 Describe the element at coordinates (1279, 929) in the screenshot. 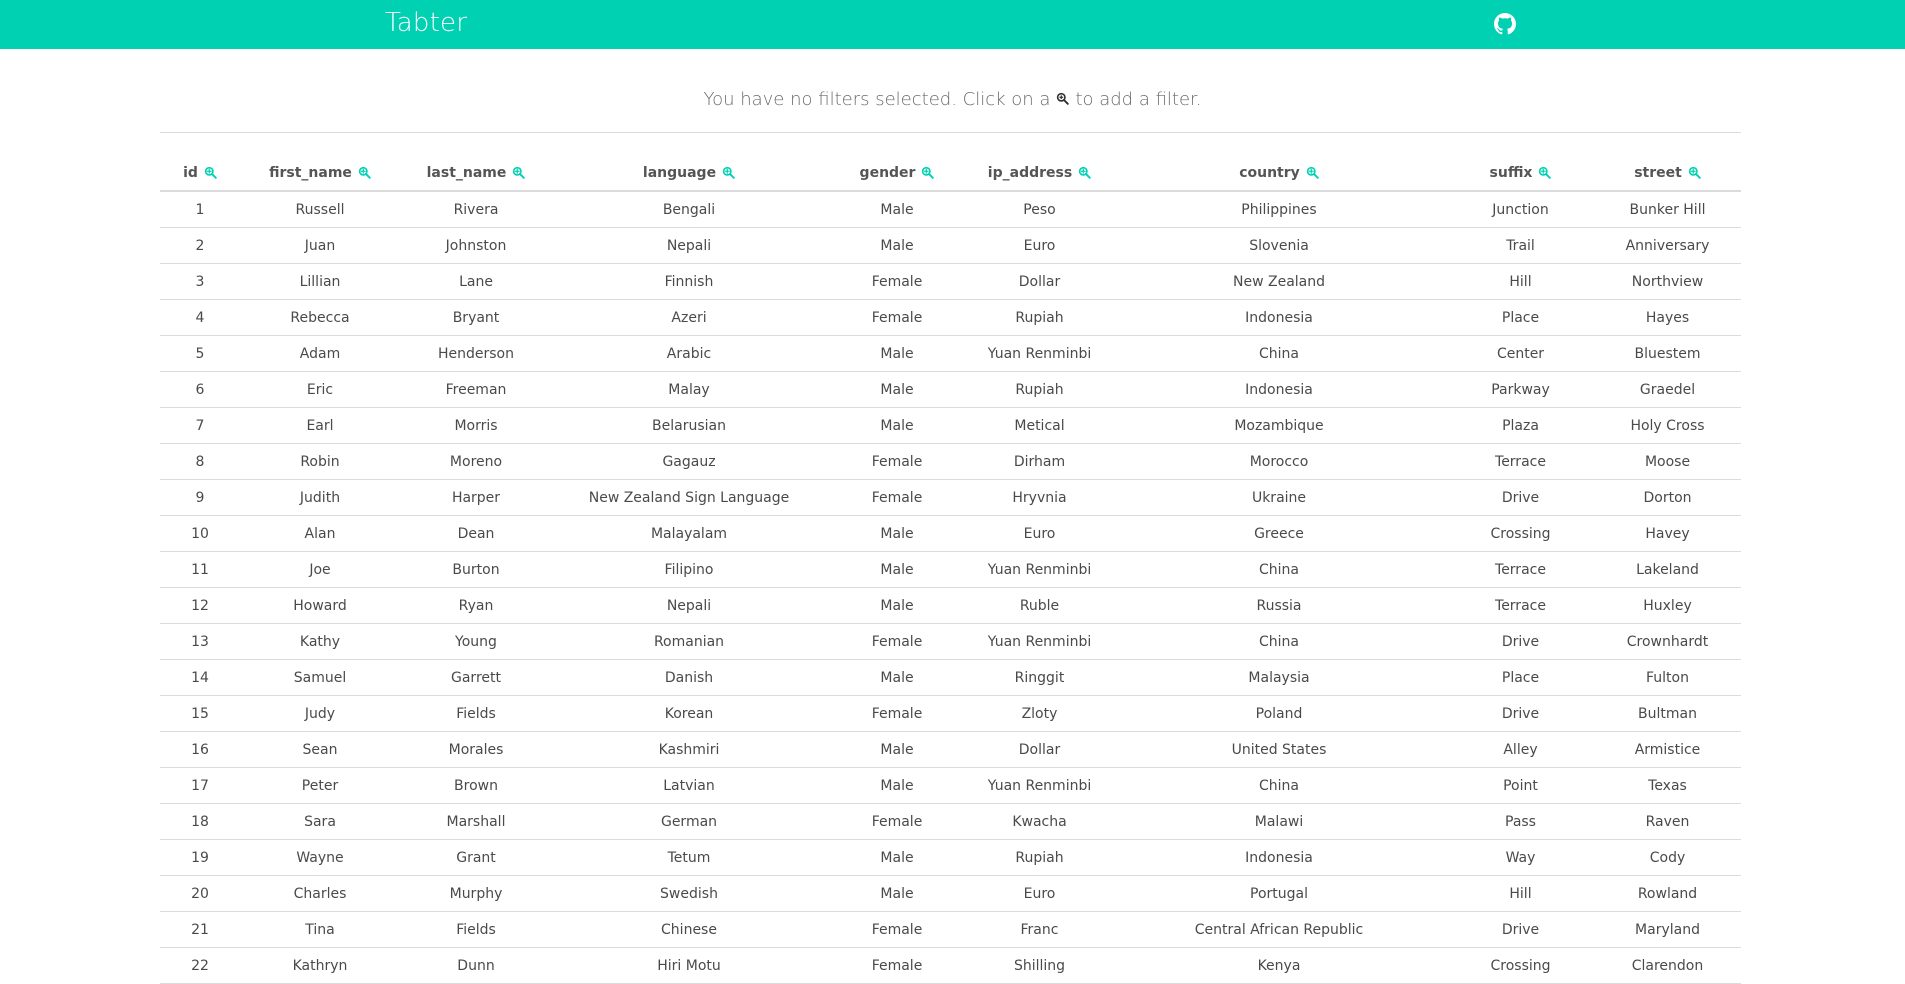

I see `table-cell-country: Central African Republic` at that location.